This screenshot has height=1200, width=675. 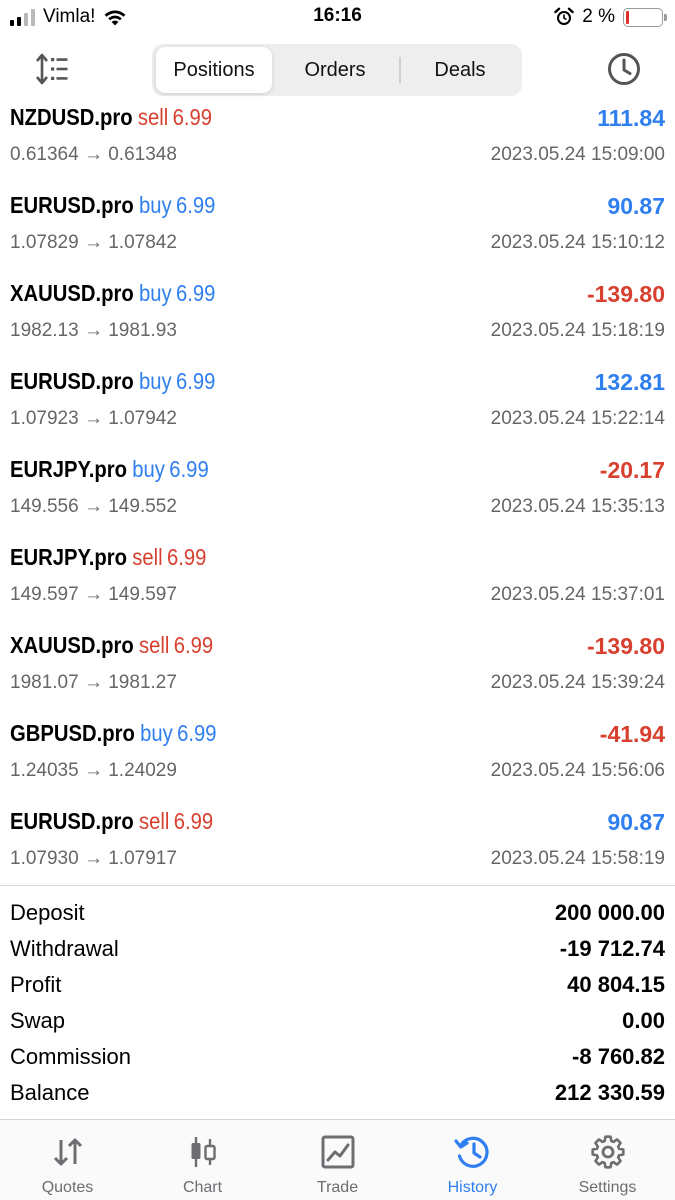 I want to click on summary-label: Commission, so click(x=71, y=1056).